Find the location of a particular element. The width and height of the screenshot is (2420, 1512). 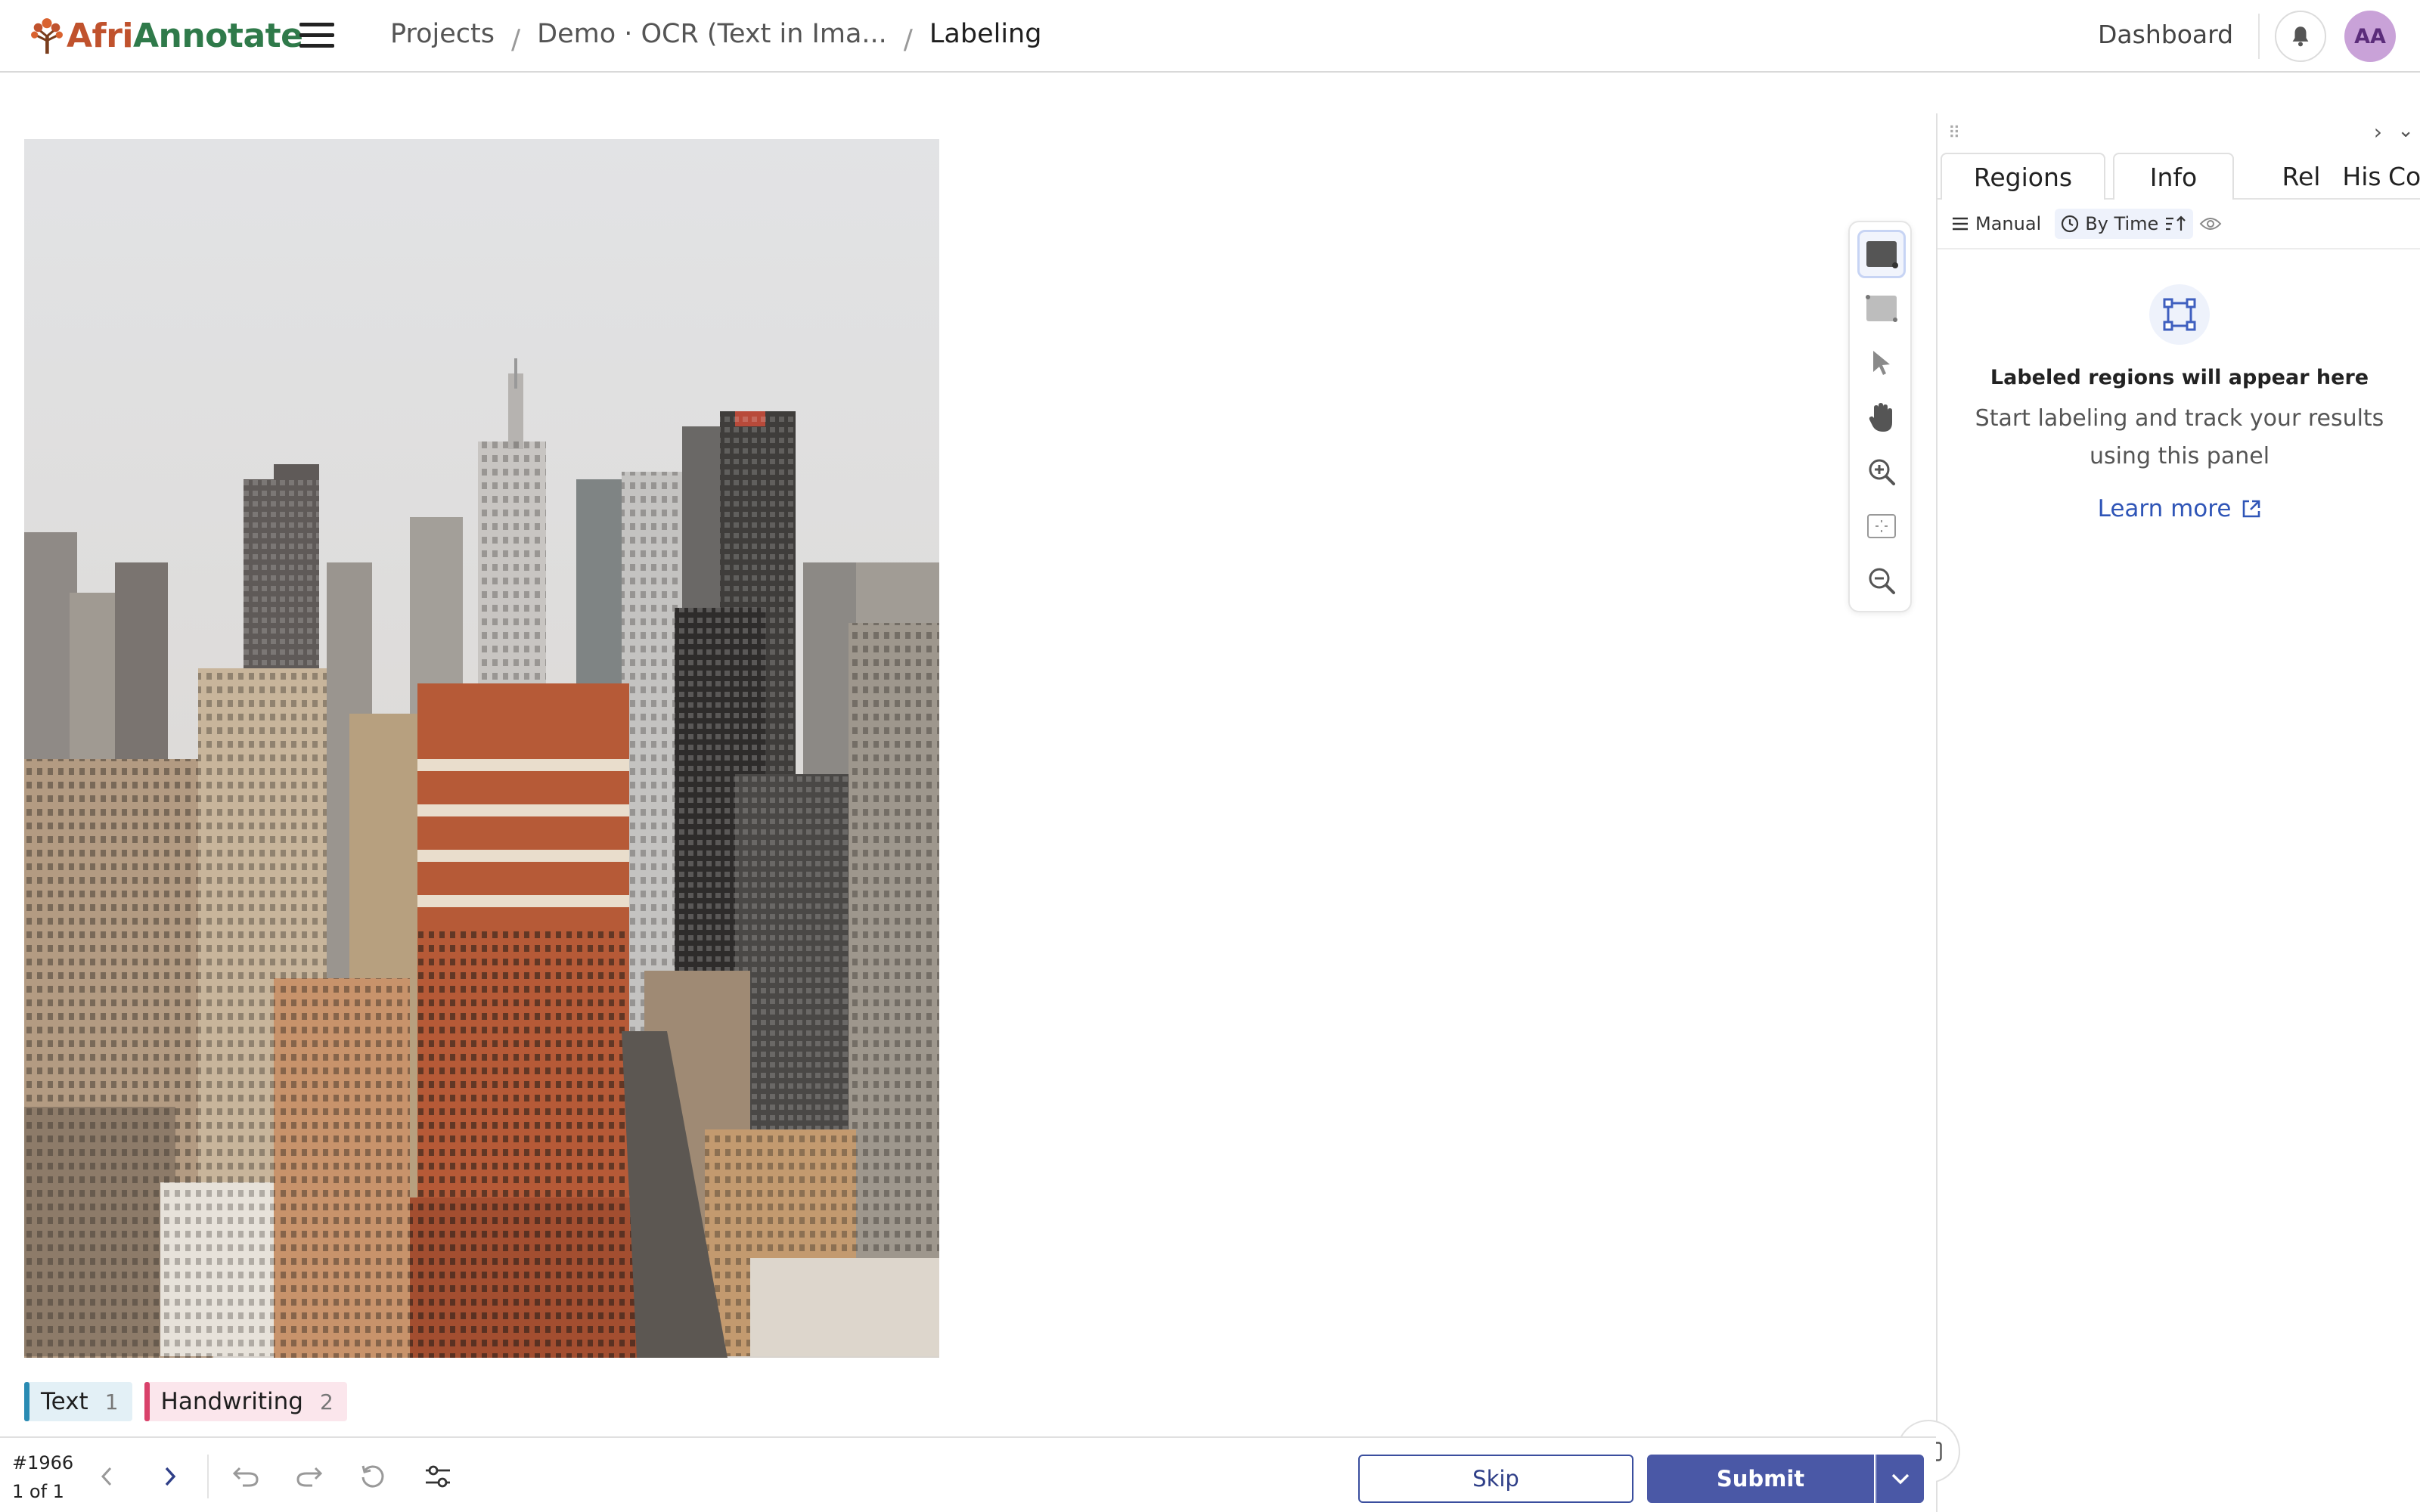

breadcrumb-projects: Projects is located at coordinates (442, 34).